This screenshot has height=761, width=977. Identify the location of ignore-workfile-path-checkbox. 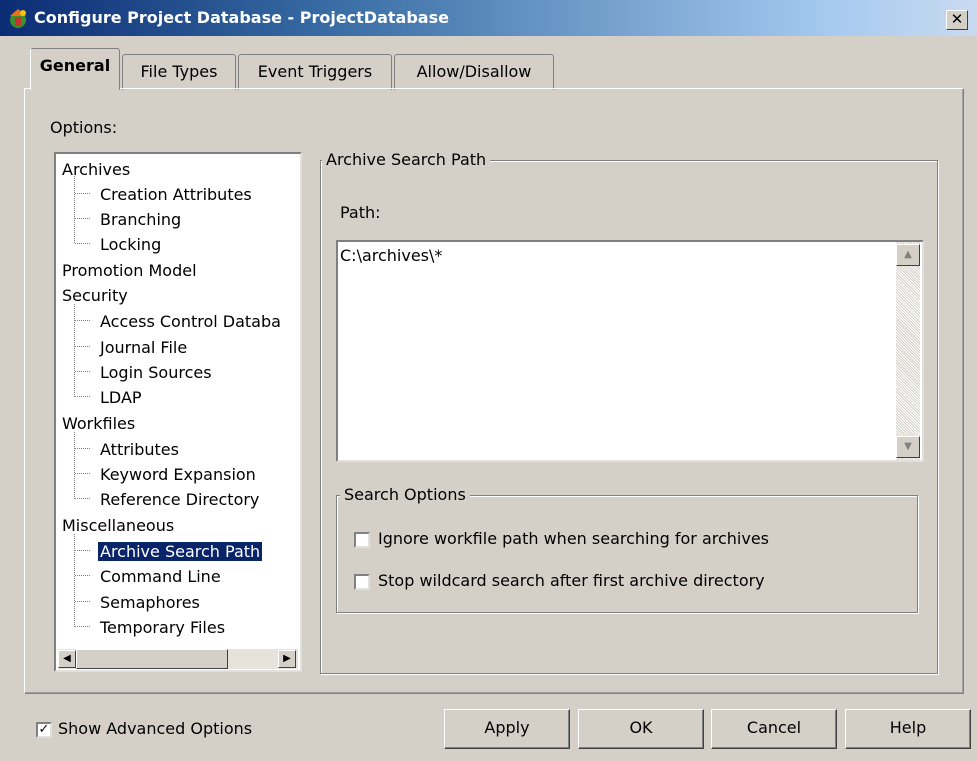
(362, 540).